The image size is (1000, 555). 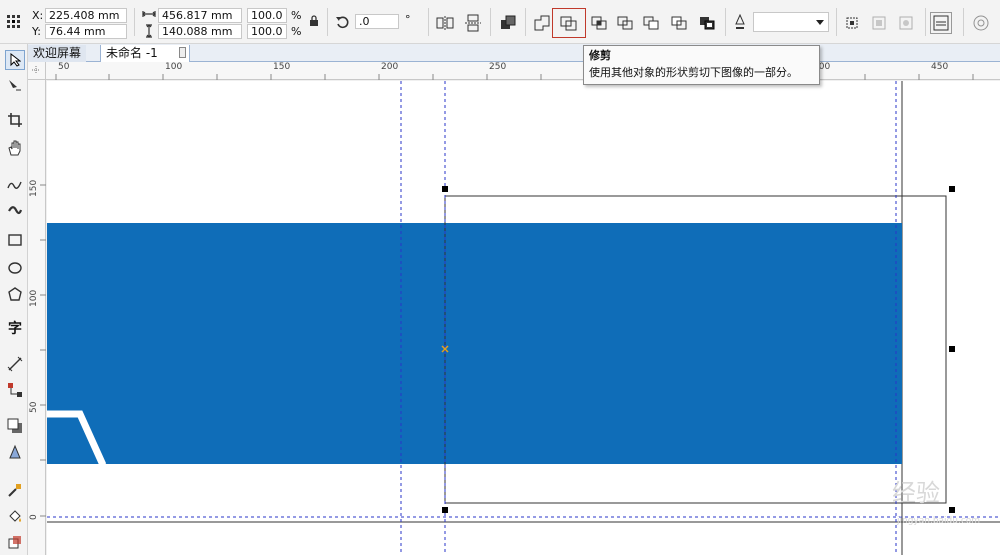 I want to click on tooltip-description: 使用其他对象的形状剪切下图像的一部分。, so click(x=693, y=72).